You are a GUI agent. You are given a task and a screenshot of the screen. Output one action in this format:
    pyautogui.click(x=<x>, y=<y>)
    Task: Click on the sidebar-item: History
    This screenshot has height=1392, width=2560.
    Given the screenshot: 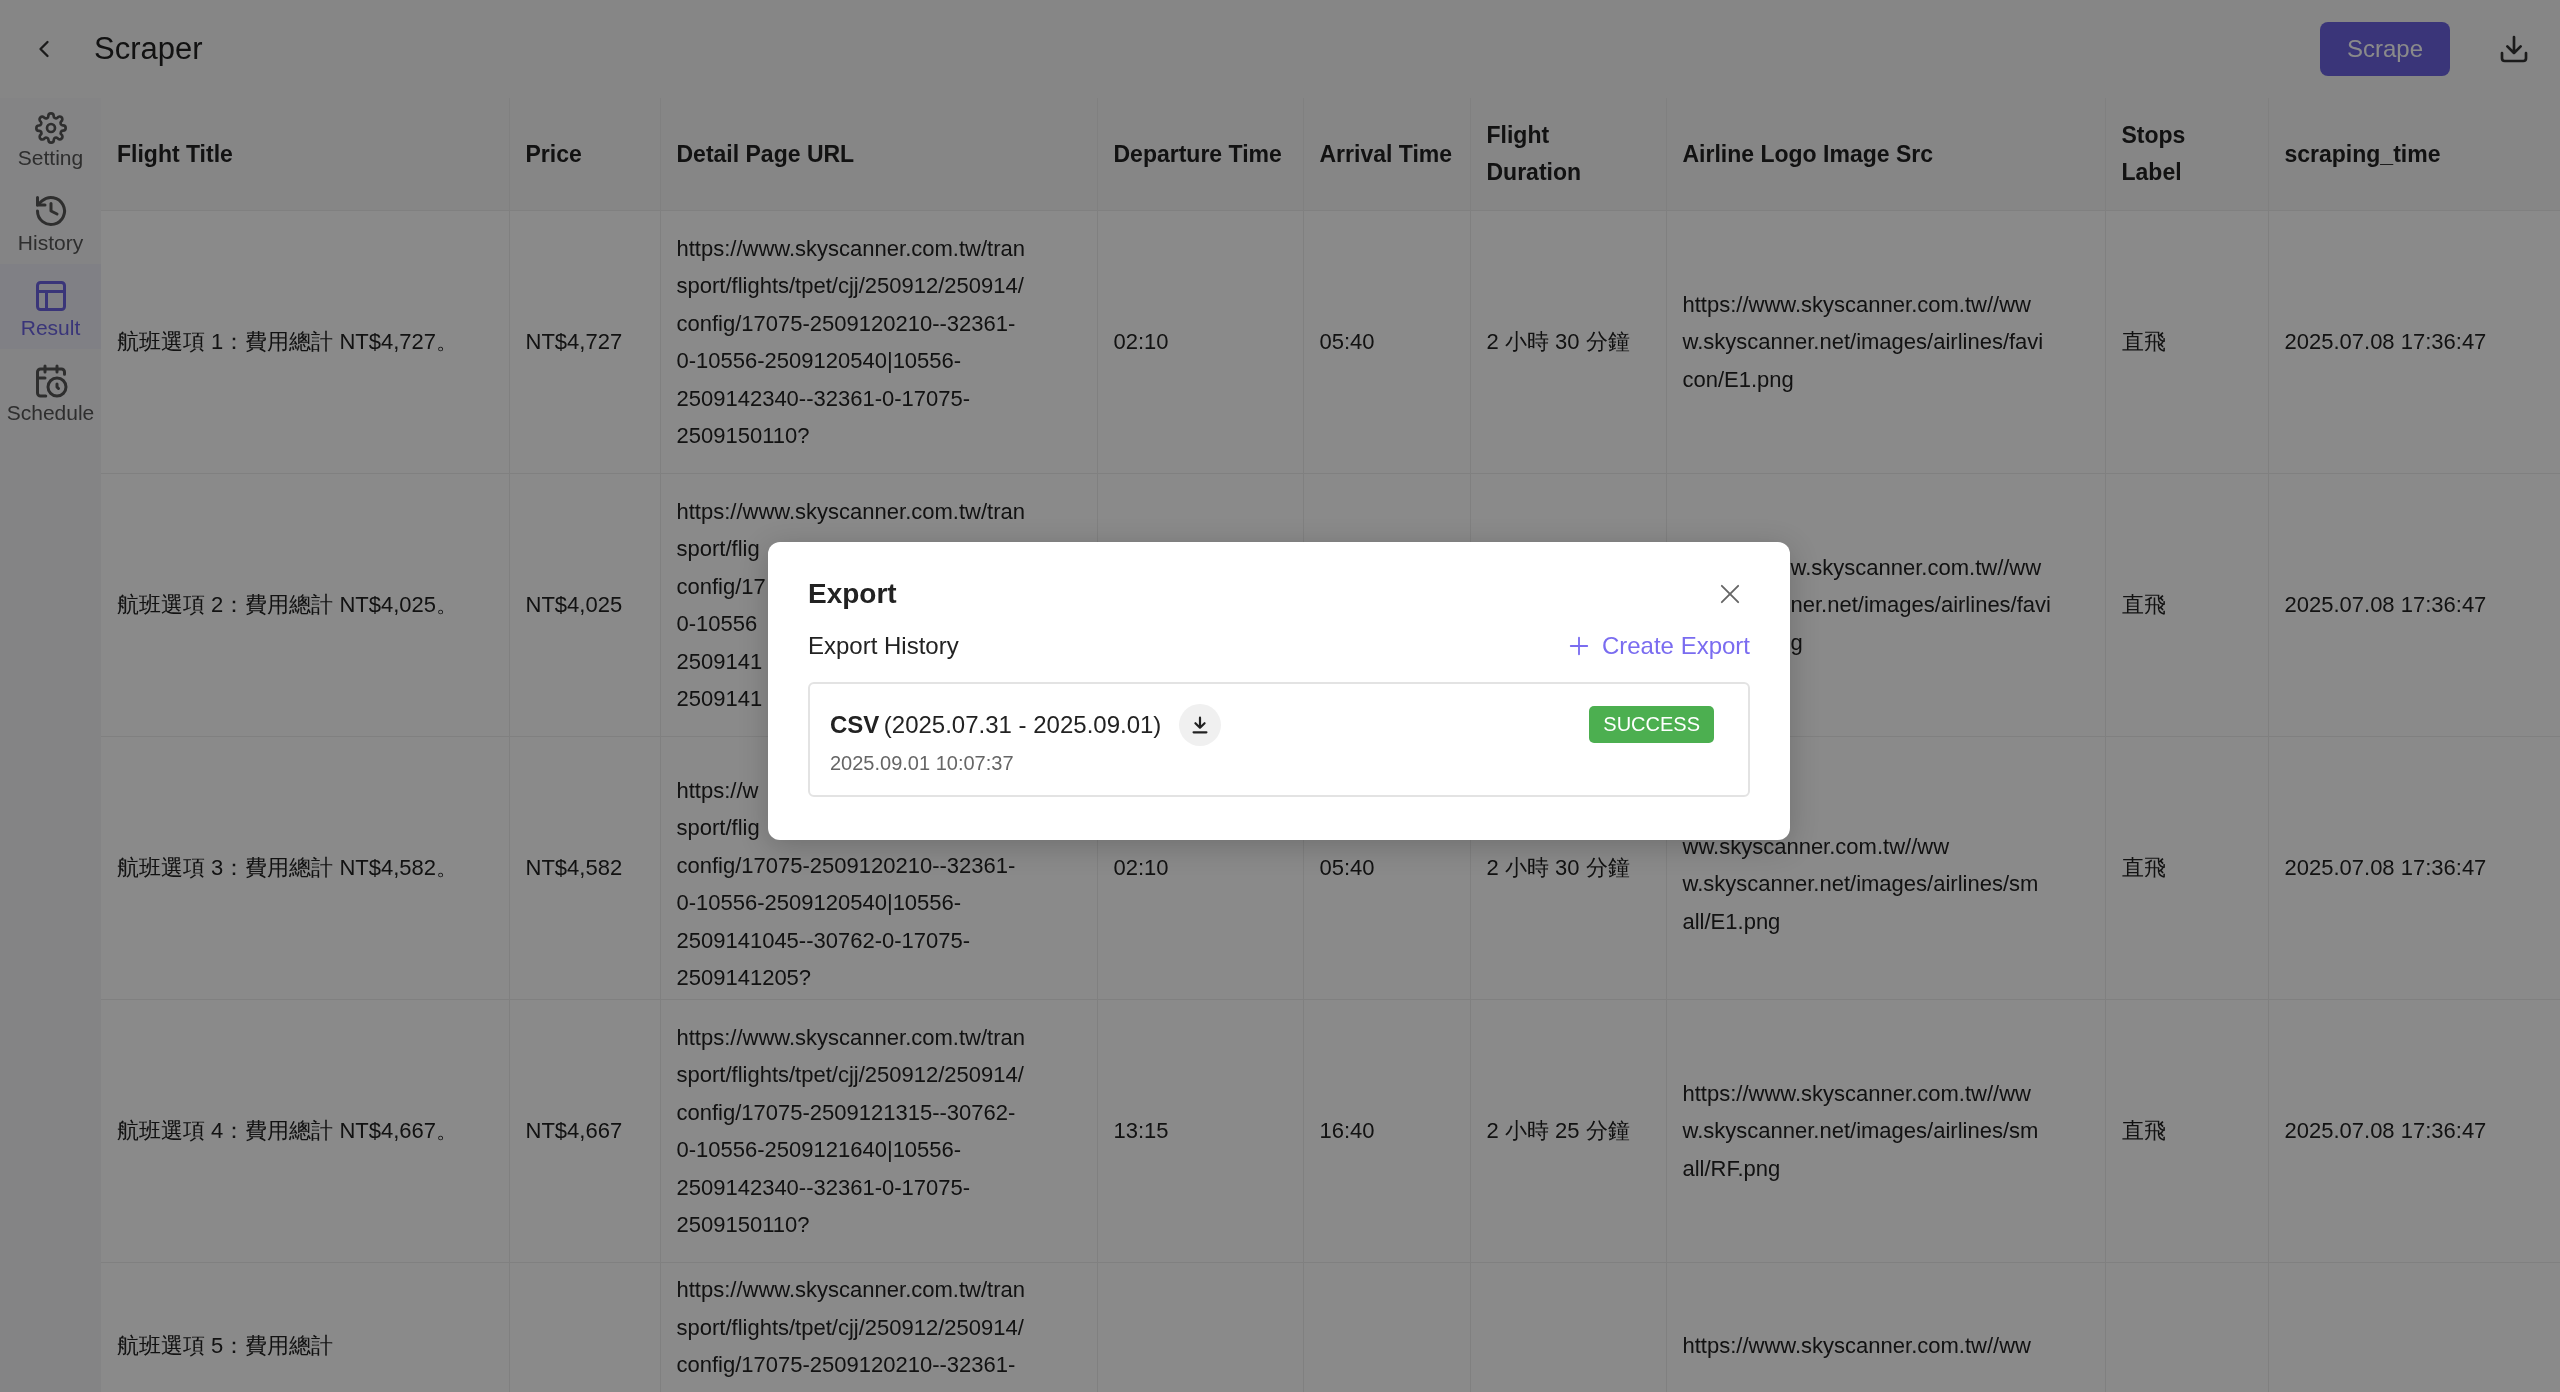 What is the action you would take?
    pyautogui.click(x=50, y=221)
    